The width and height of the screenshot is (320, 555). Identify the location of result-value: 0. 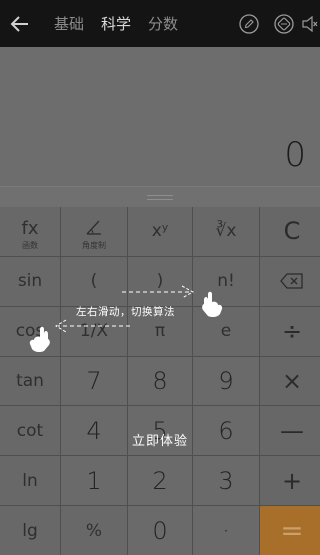
(295, 155).